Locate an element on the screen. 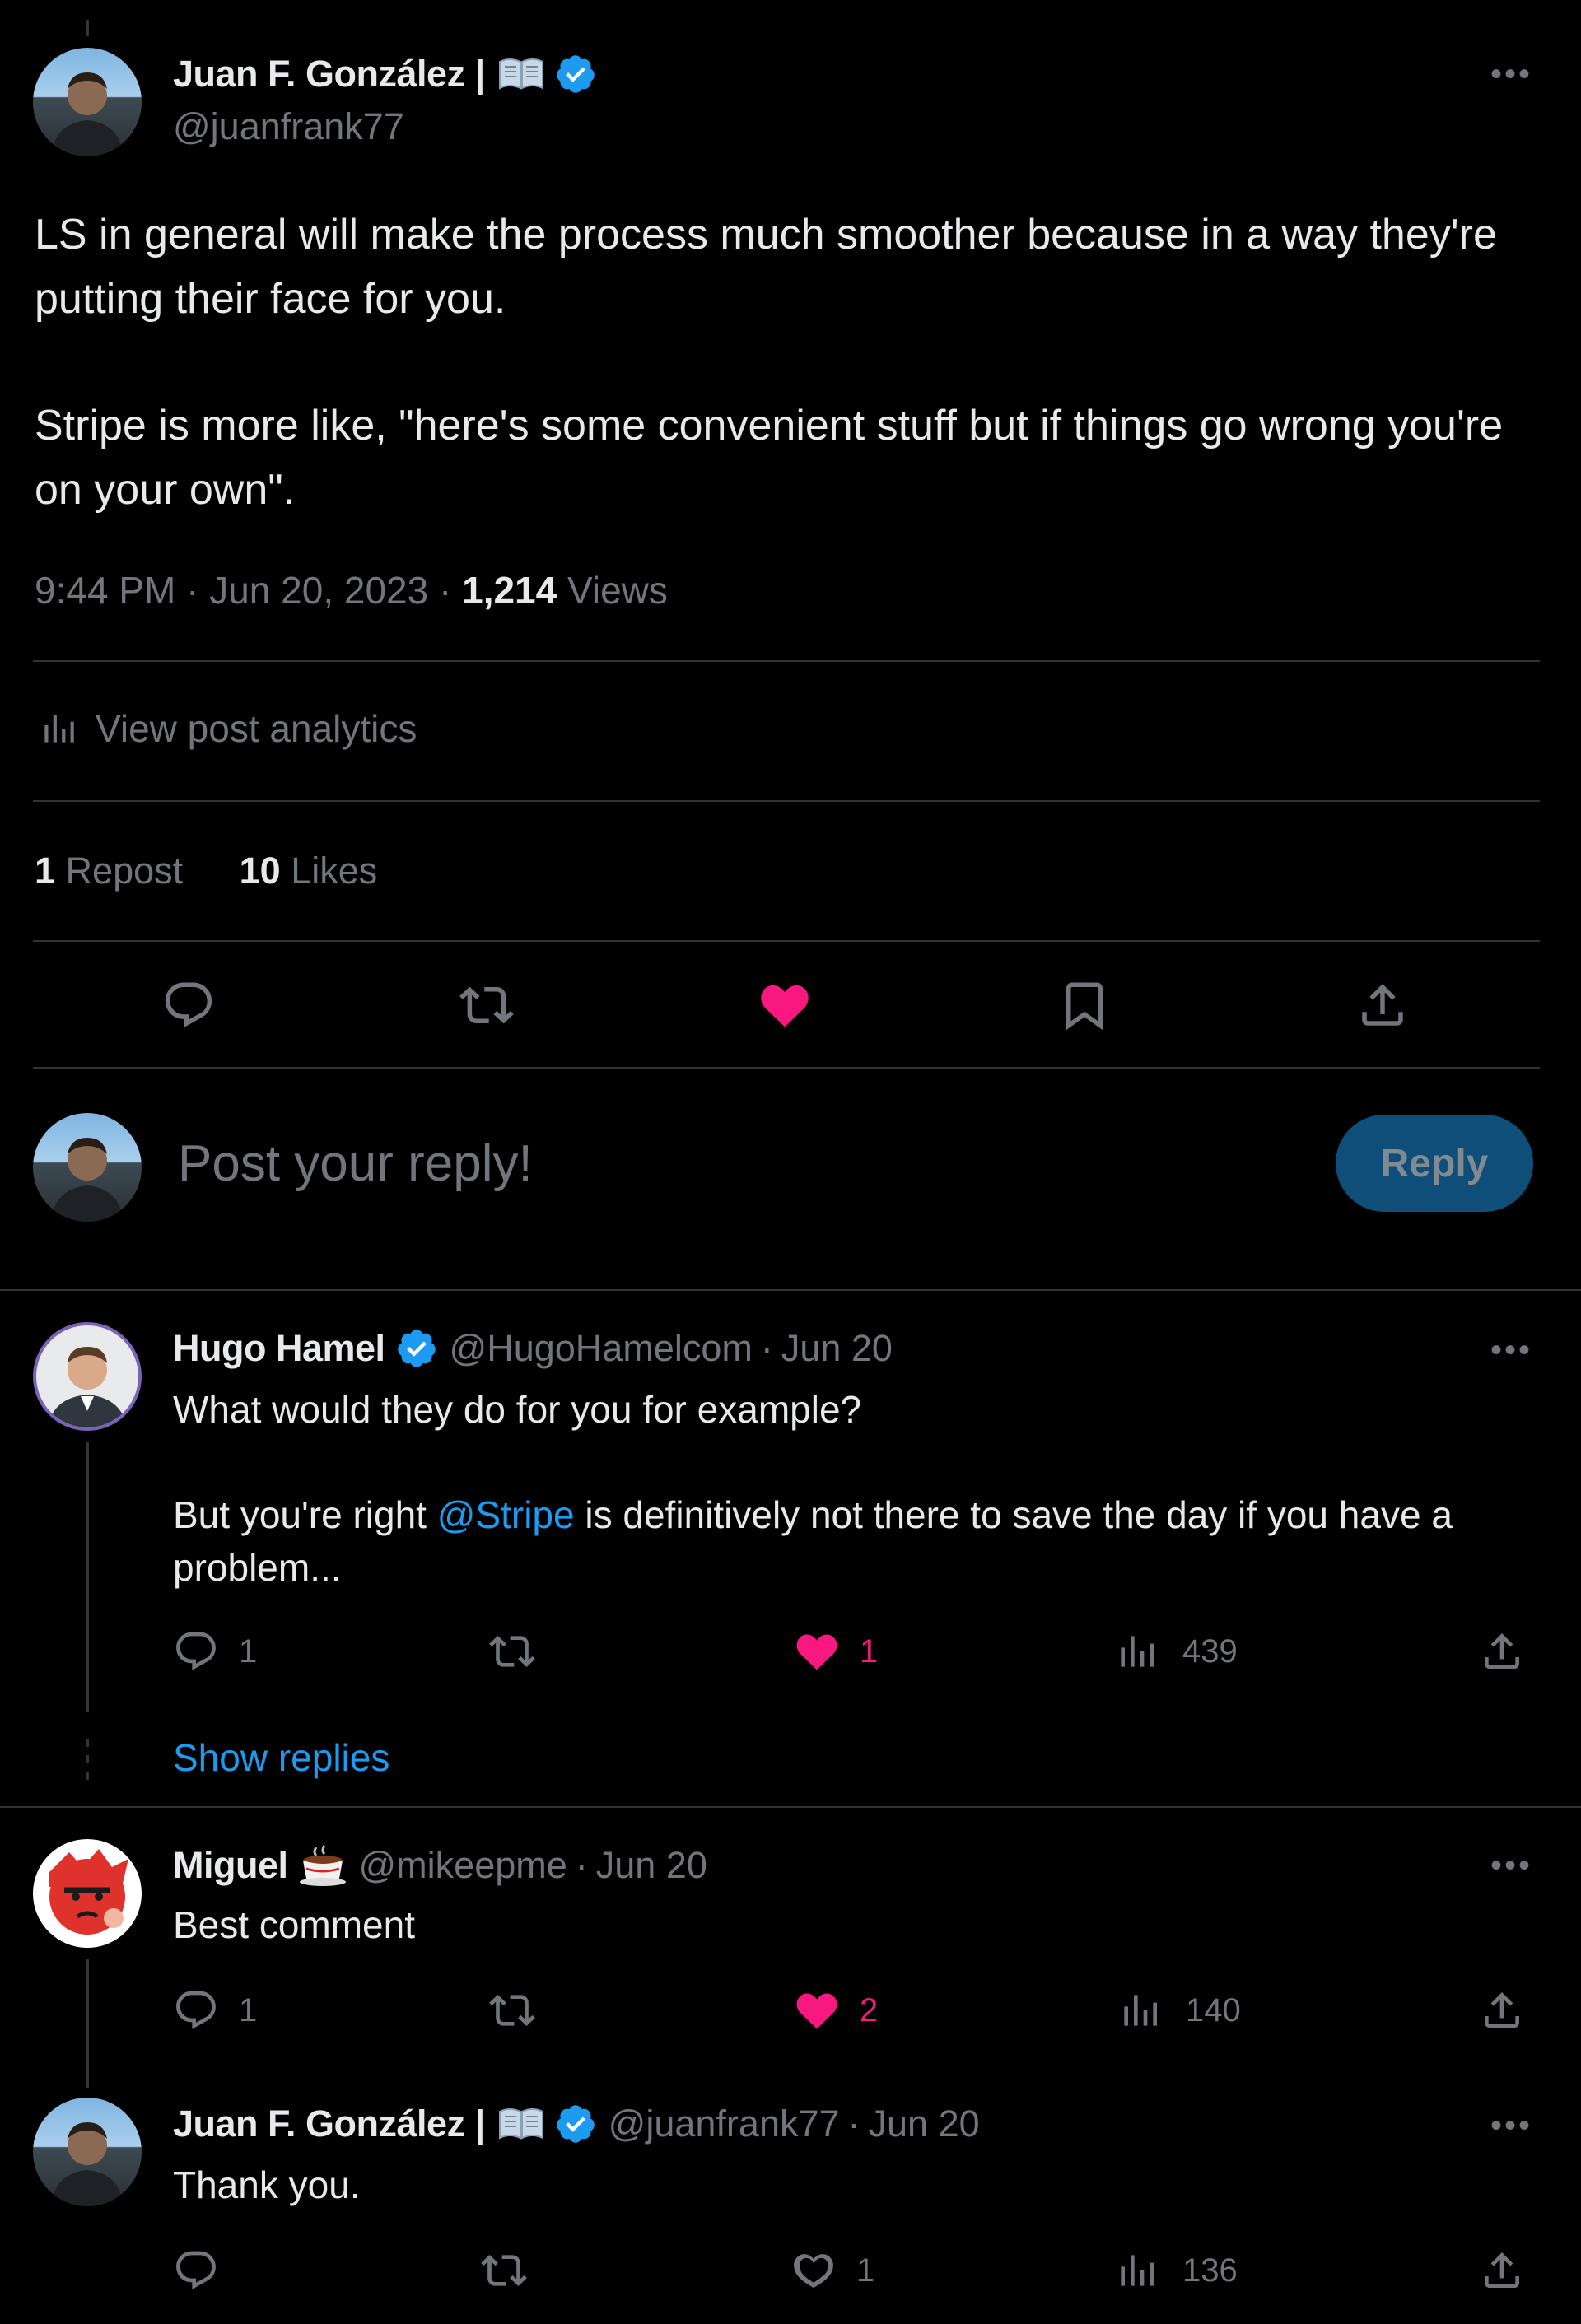 This screenshot has width=1581, height=2324. post-meta: 9:44 PM · Jun 20, 2023 · 1,214 Views is located at coordinates (351, 590).